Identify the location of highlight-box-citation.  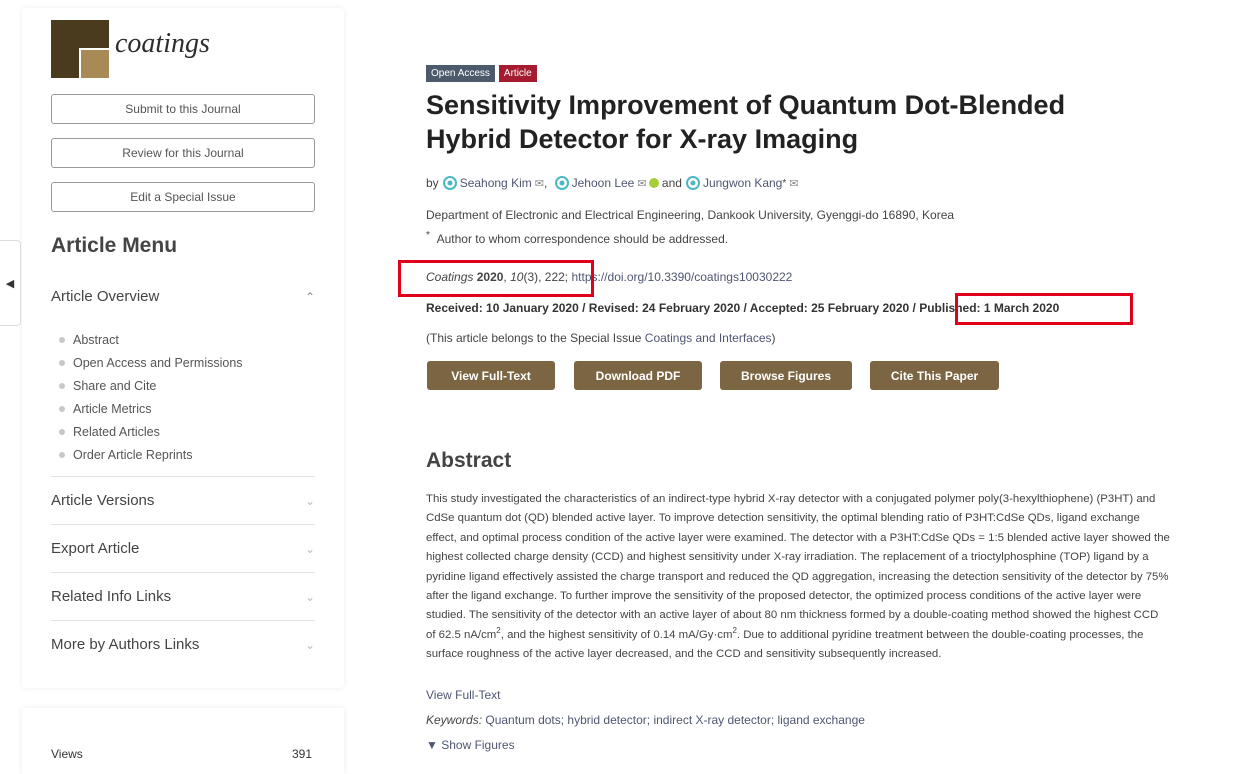
(496, 278).